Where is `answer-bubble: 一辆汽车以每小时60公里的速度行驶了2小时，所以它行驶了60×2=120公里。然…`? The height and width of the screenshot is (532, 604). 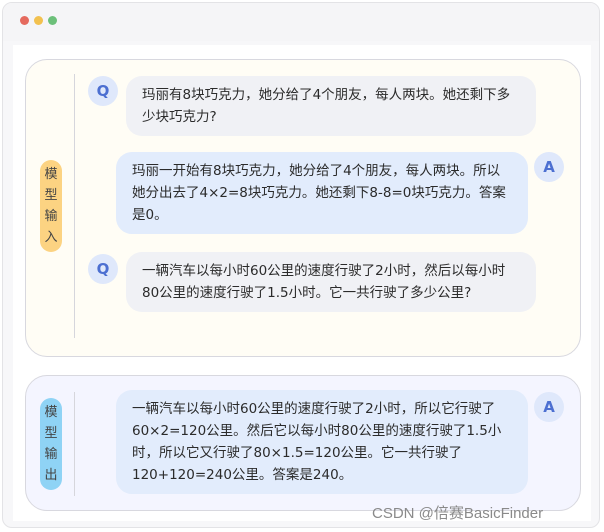
answer-bubble: 一辆汽车以每小时60公里的速度行驶了2小时，所以它行驶了60×2=120公里。然… is located at coordinates (322, 442).